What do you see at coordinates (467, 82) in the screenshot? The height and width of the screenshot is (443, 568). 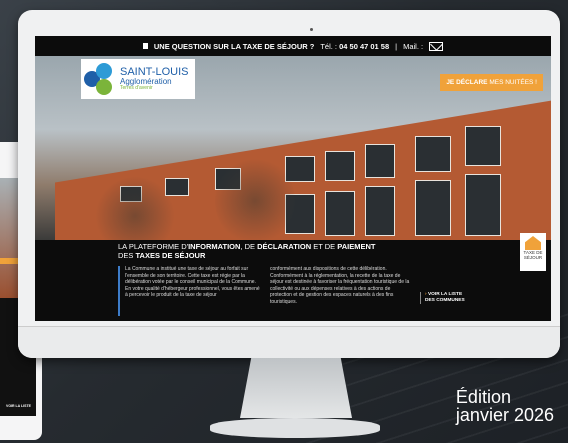 I see `declare-strong: JE DÉCLARE` at bounding box center [467, 82].